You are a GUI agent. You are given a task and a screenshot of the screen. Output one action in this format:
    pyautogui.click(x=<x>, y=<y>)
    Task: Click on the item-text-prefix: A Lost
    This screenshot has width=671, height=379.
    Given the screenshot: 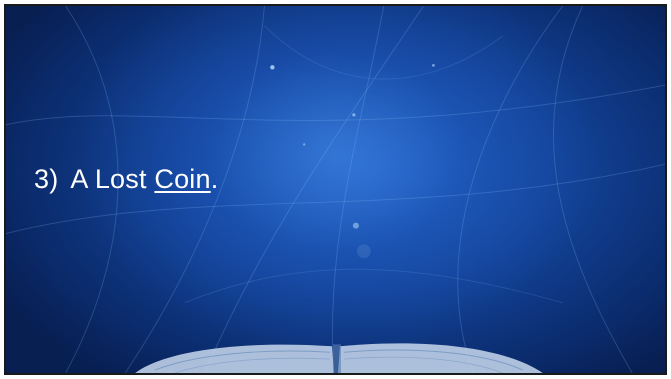 What is the action you would take?
    pyautogui.click(x=112, y=179)
    